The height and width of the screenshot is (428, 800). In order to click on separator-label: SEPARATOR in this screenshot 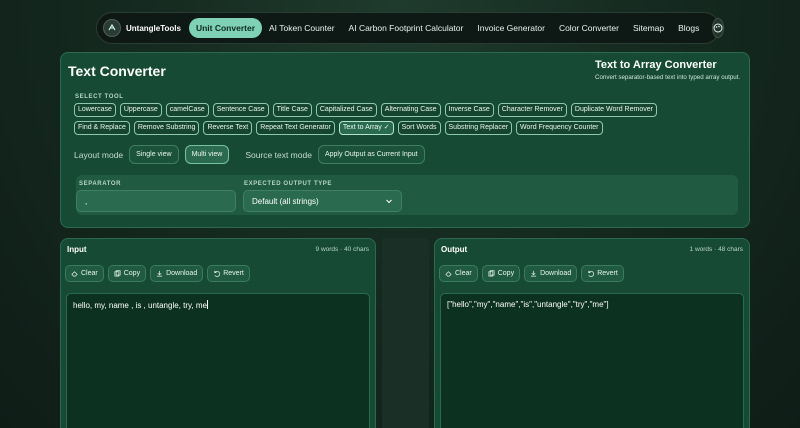, I will do `click(100, 184)`.